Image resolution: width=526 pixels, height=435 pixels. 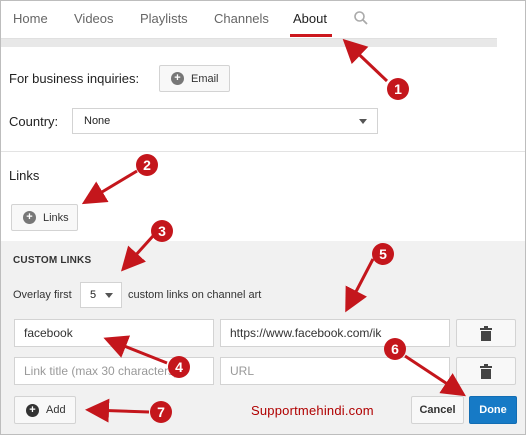 What do you see at coordinates (52, 260) in the screenshot?
I see `custom-links-title: CUSTOM LINKS` at bounding box center [52, 260].